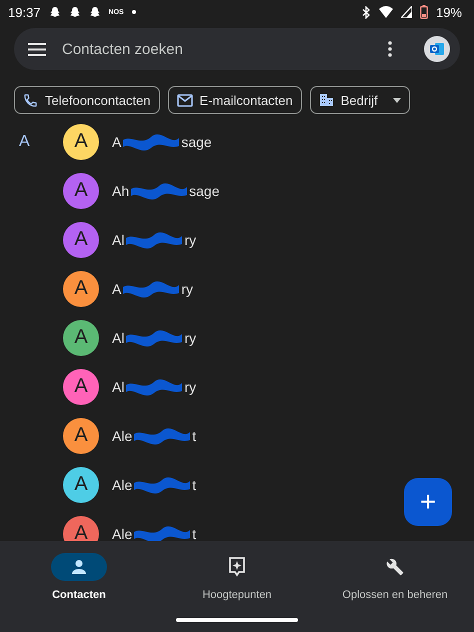 The width and height of the screenshot is (474, 632). What do you see at coordinates (395, 592) in the screenshot?
I see `nav-tab: Oplossen en beheren` at bounding box center [395, 592].